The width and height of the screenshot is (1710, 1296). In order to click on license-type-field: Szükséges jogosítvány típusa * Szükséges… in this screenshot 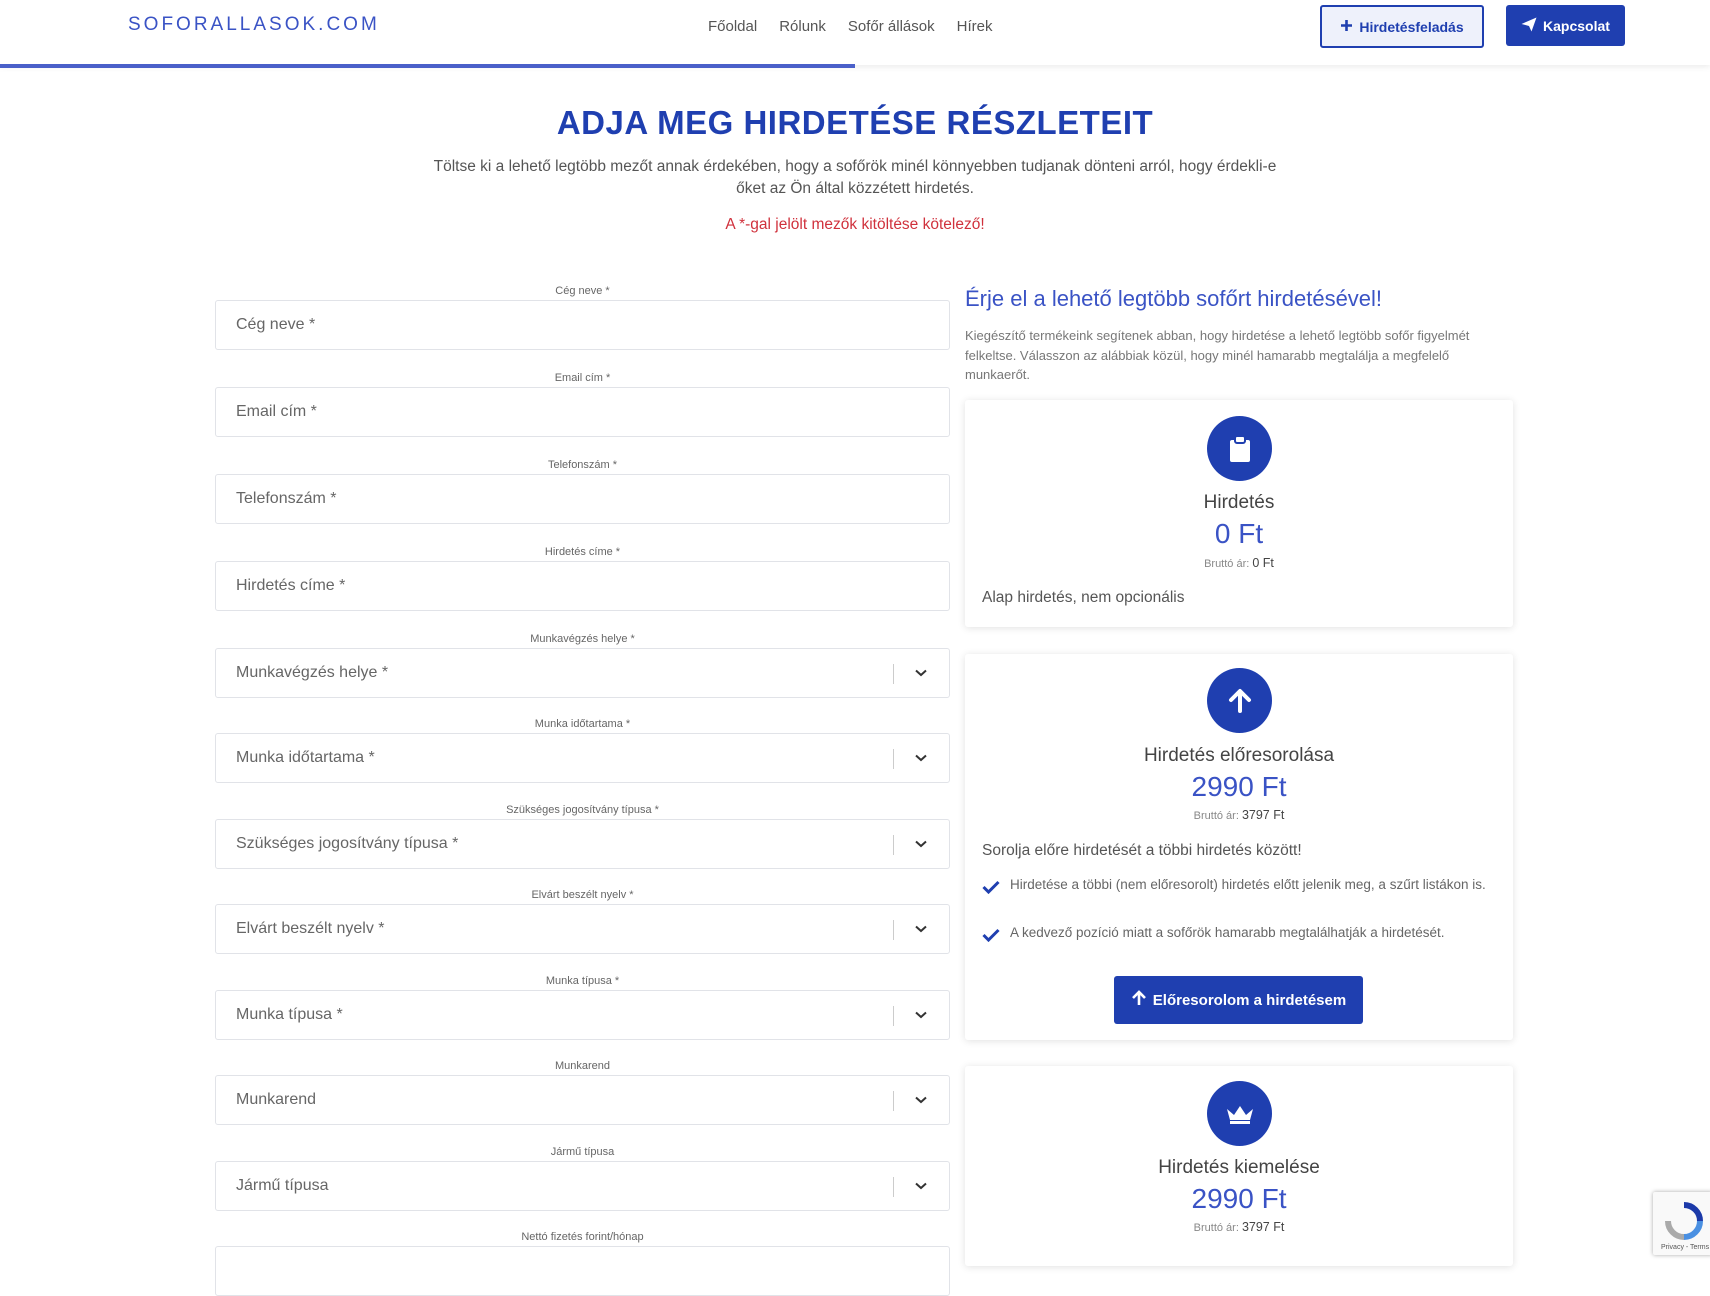, I will do `click(582, 845)`.